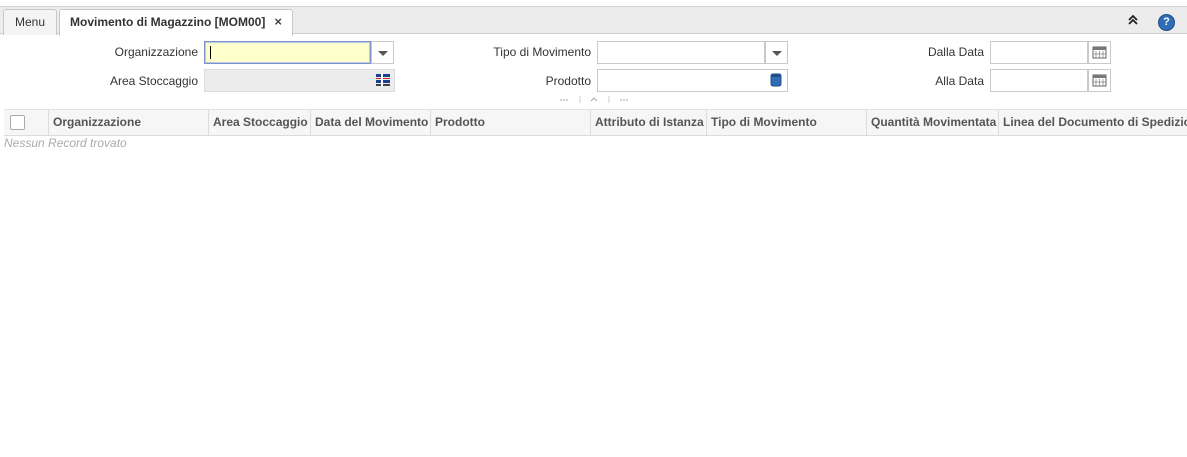 Image resolution: width=1187 pixels, height=457 pixels. What do you see at coordinates (153, 81) in the screenshot?
I see `area-stoccaggio-label: Area Stoccaggio` at bounding box center [153, 81].